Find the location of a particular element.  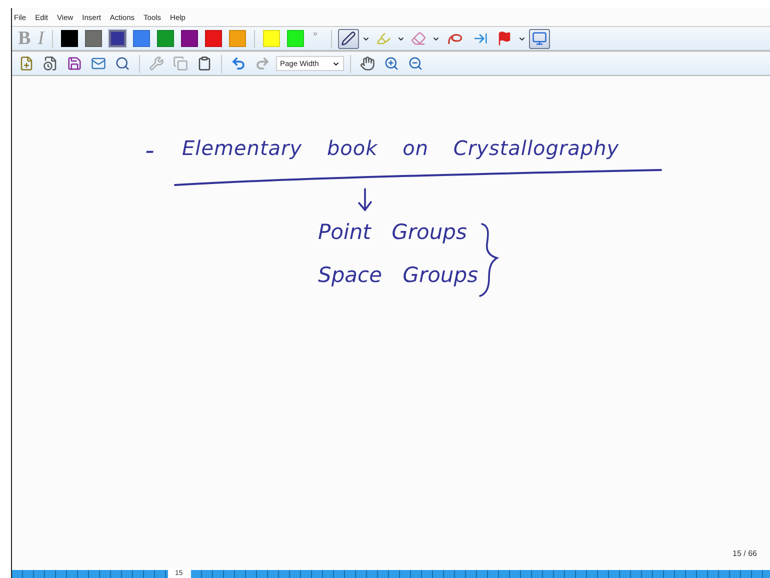

view-tool-button is located at coordinates (539, 38).